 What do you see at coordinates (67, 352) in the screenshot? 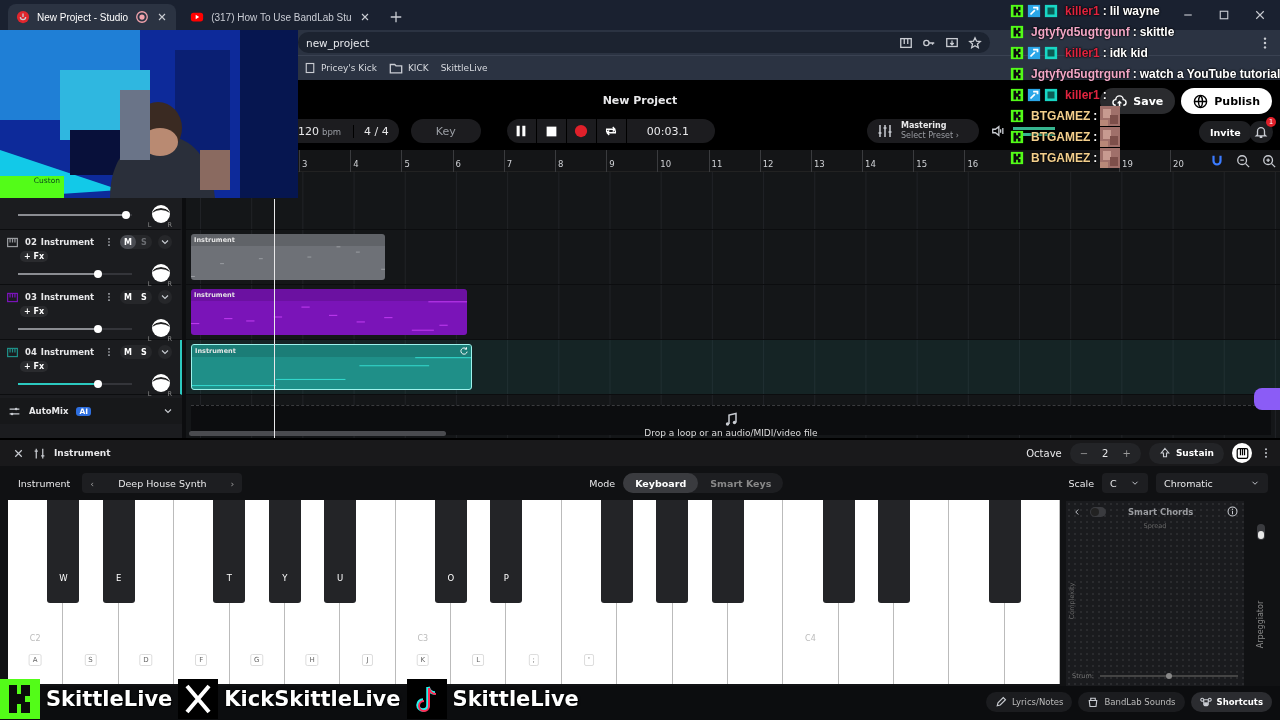
I see `track-name: Instrument` at bounding box center [67, 352].